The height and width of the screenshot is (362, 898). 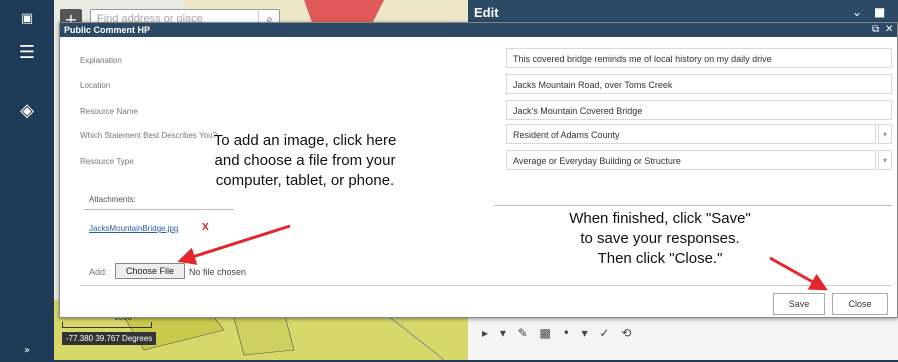 I want to click on arrow-to-choose-file, so click(x=234, y=244).